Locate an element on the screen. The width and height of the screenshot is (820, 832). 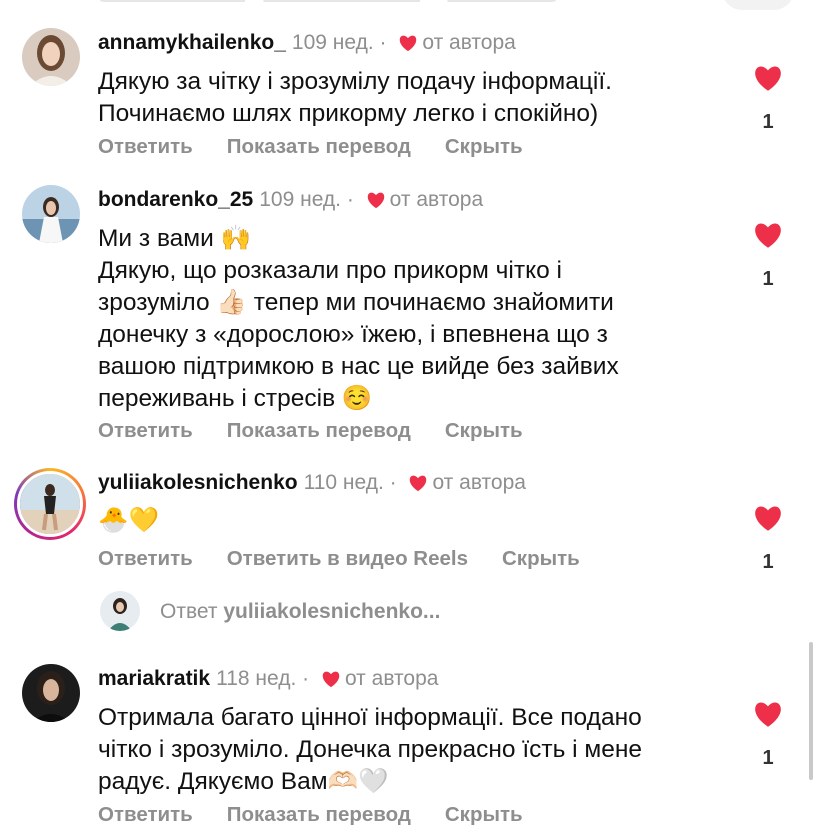
comment-actions: Ответить Ответить в видео Reels Скрыть is located at coordinates (356, 559).